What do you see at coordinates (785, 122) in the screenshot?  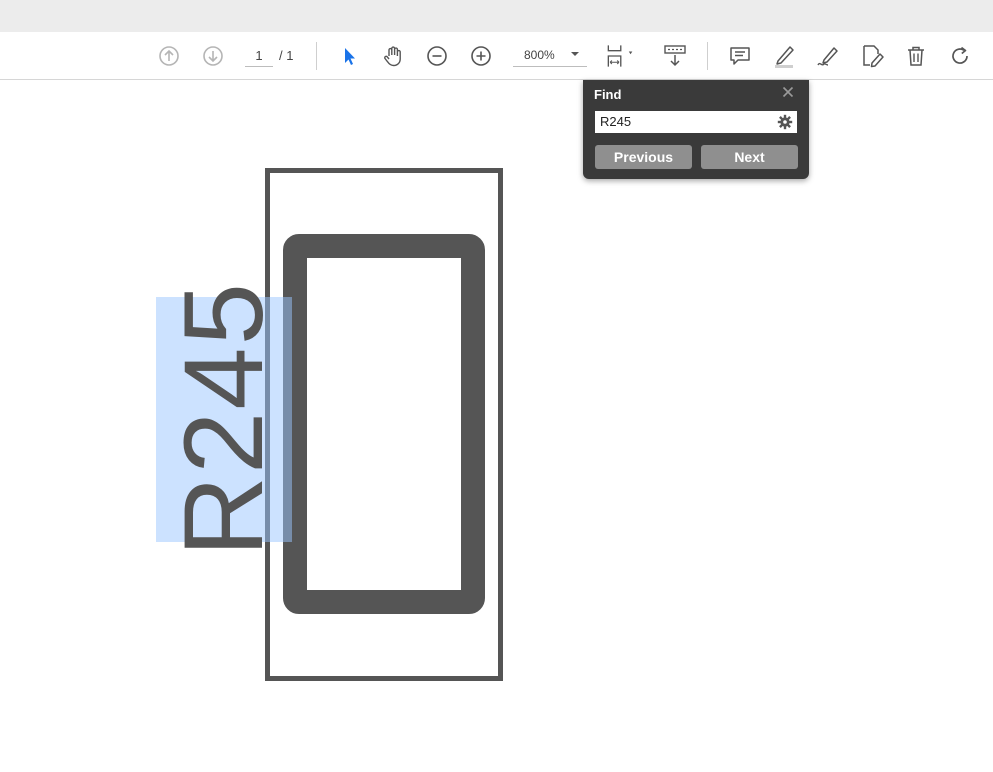 I see `gear-icon` at bounding box center [785, 122].